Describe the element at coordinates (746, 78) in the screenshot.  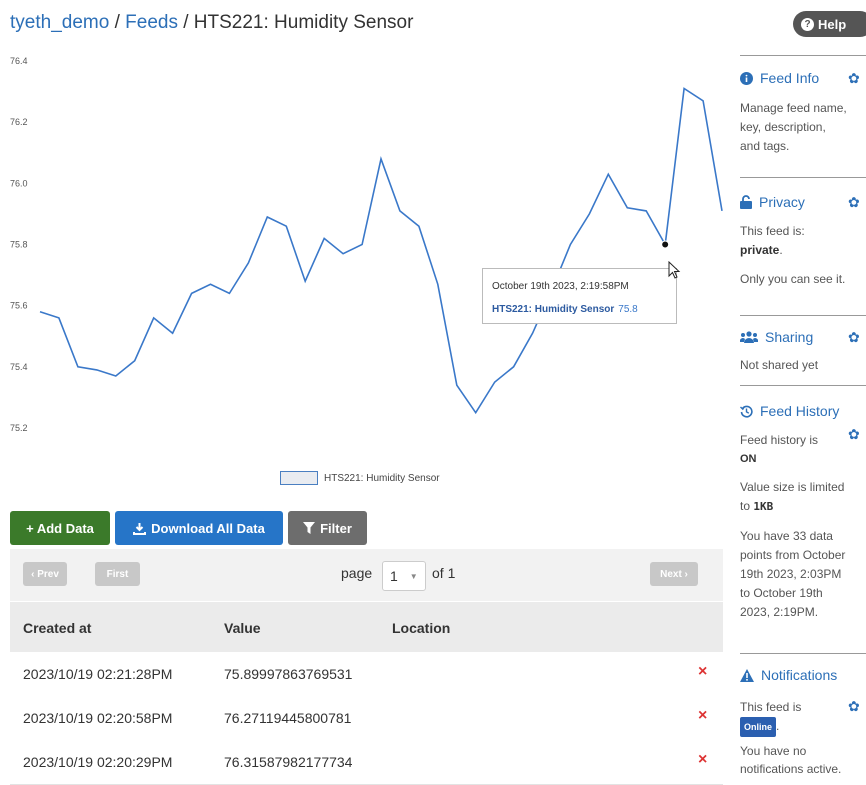
I see `info-circle-icon` at that location.